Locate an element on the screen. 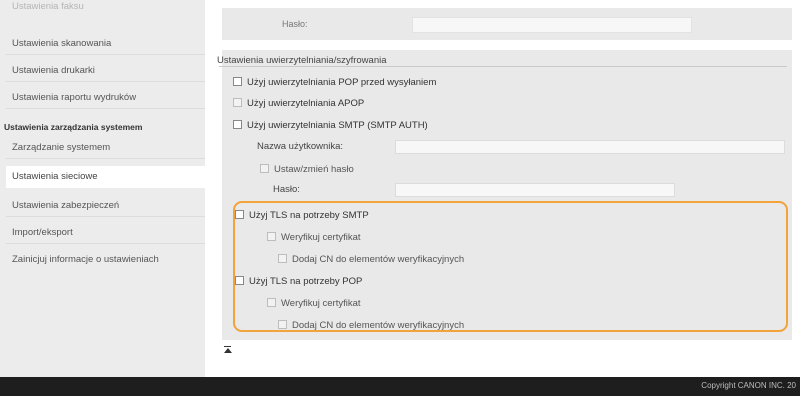 The height and width of the screenshot is (396, 800). top-password-field is located at coordinates (552, 25).